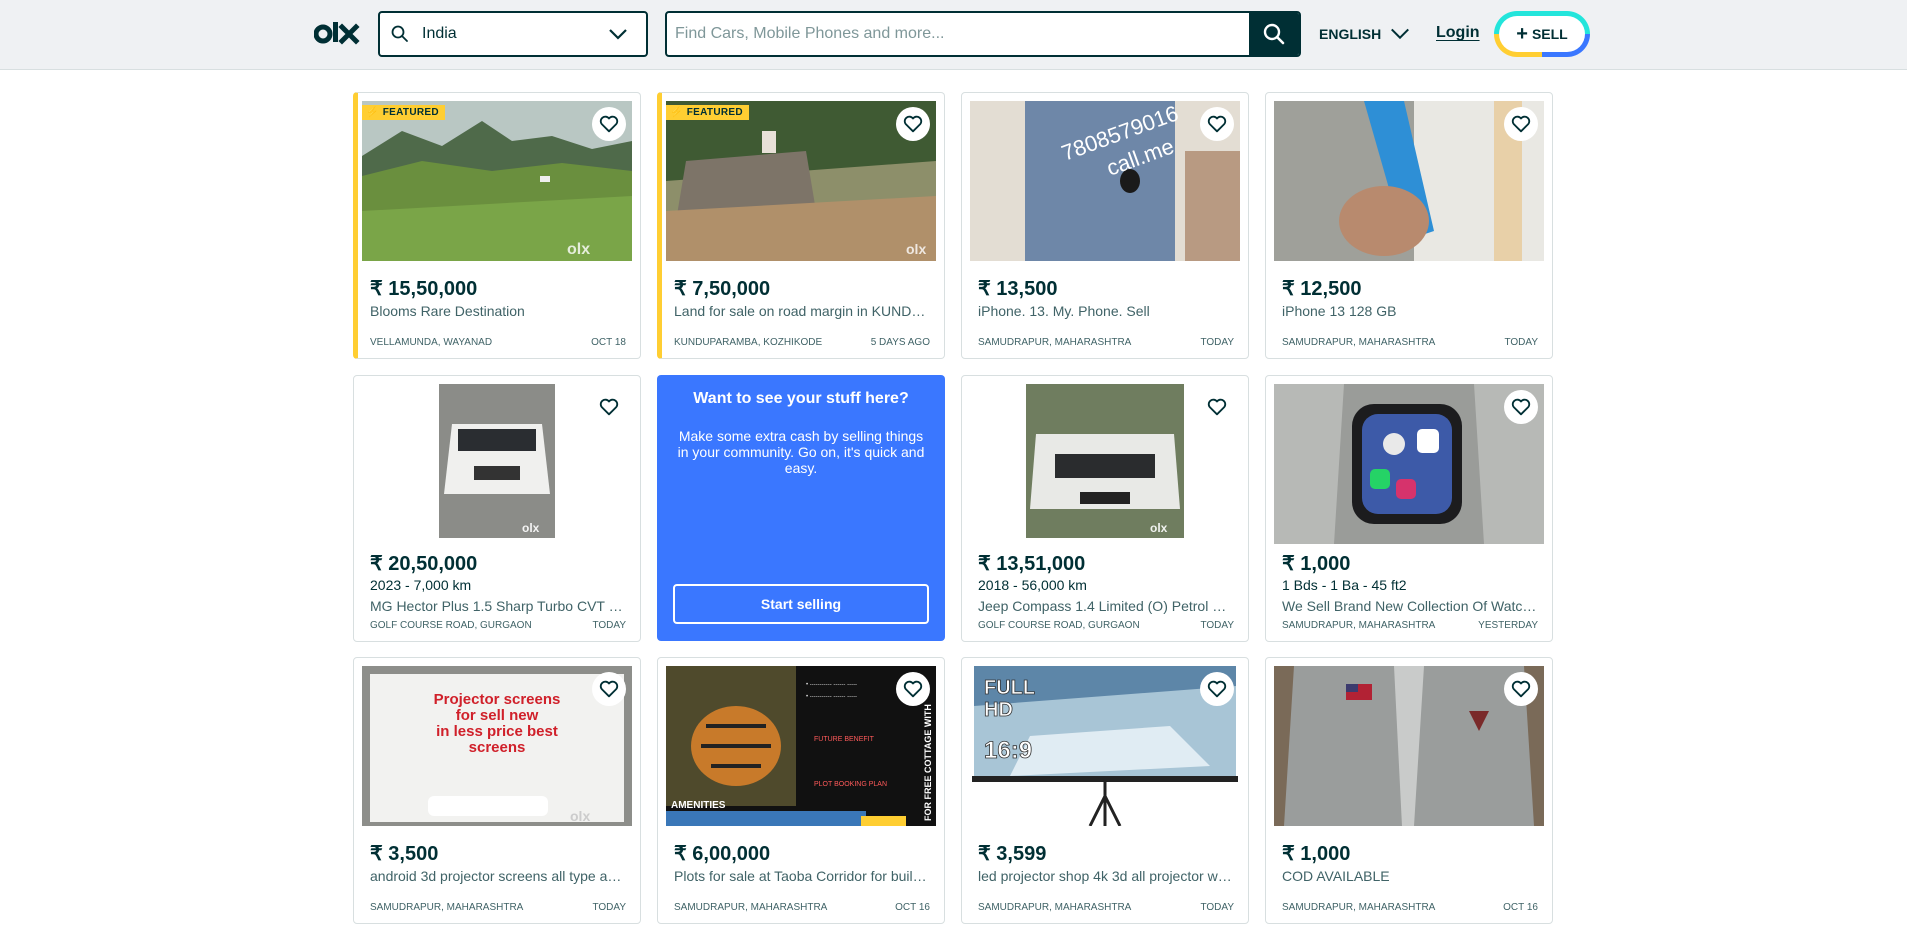  I want to click on listing-location: VELLAMUNDA, WAYANAD, so click(431, 342).